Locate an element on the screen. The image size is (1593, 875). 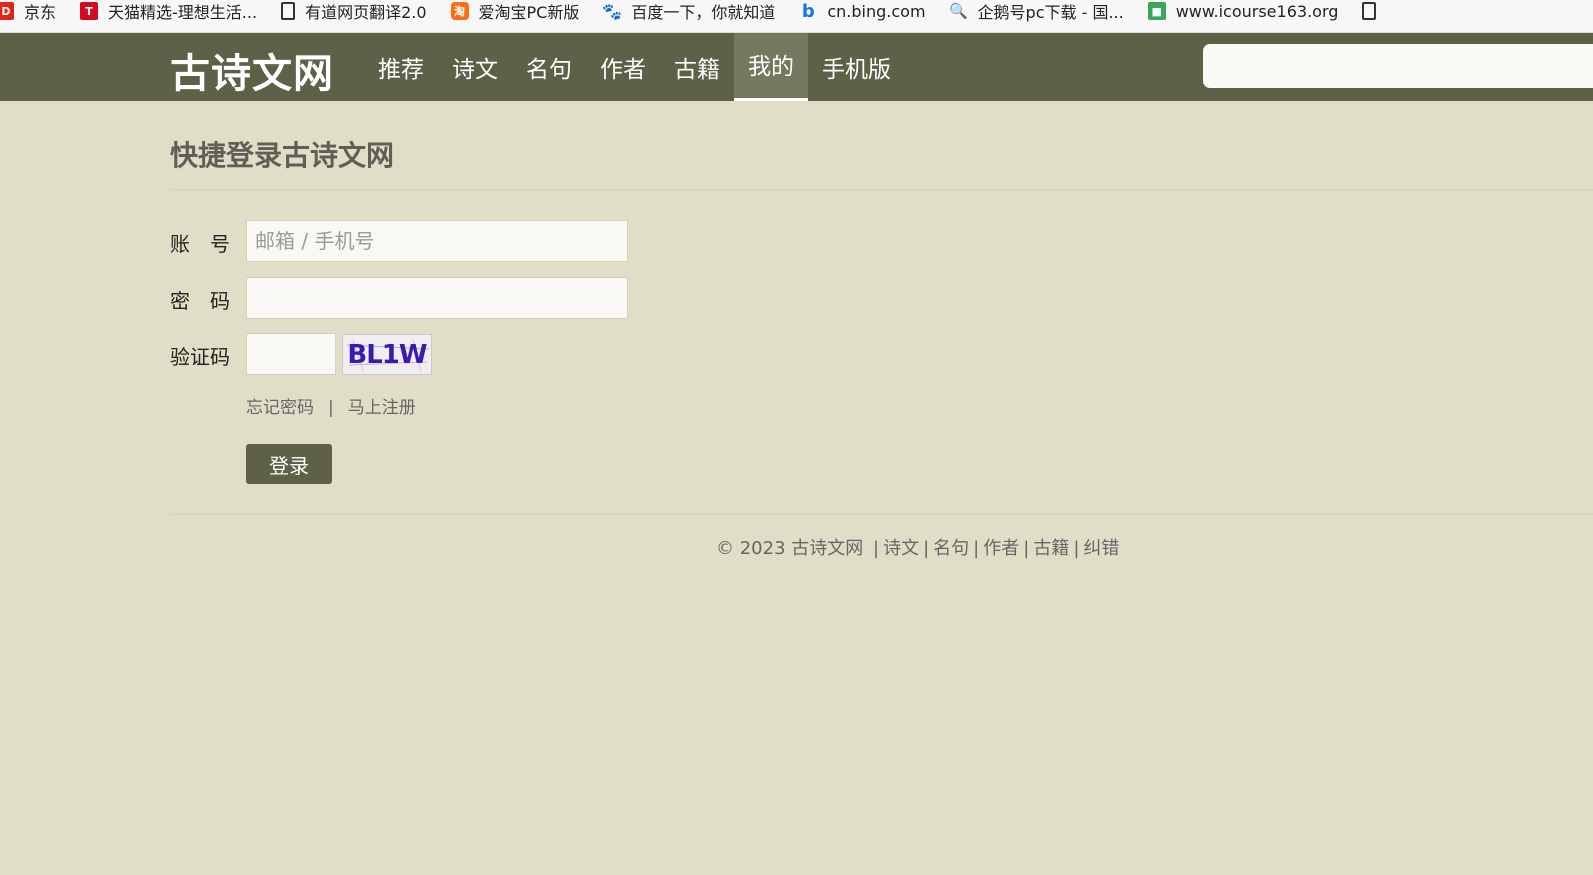
bookmark-item: 淘爱淘宝PC新版 is located at coordinates (515, 14).